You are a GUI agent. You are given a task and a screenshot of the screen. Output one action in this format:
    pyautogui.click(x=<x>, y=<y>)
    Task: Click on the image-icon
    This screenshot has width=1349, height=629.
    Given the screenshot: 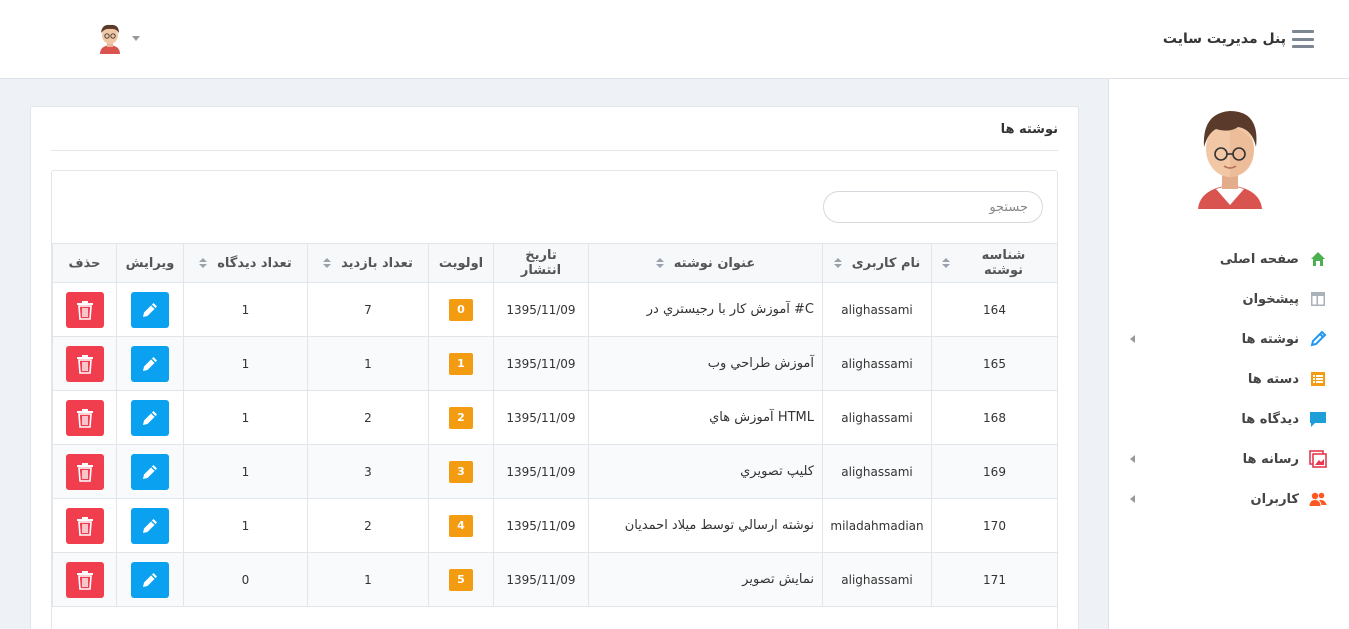 What is the action you would take?
    pyautogui.click(x=1318, y=459)
    